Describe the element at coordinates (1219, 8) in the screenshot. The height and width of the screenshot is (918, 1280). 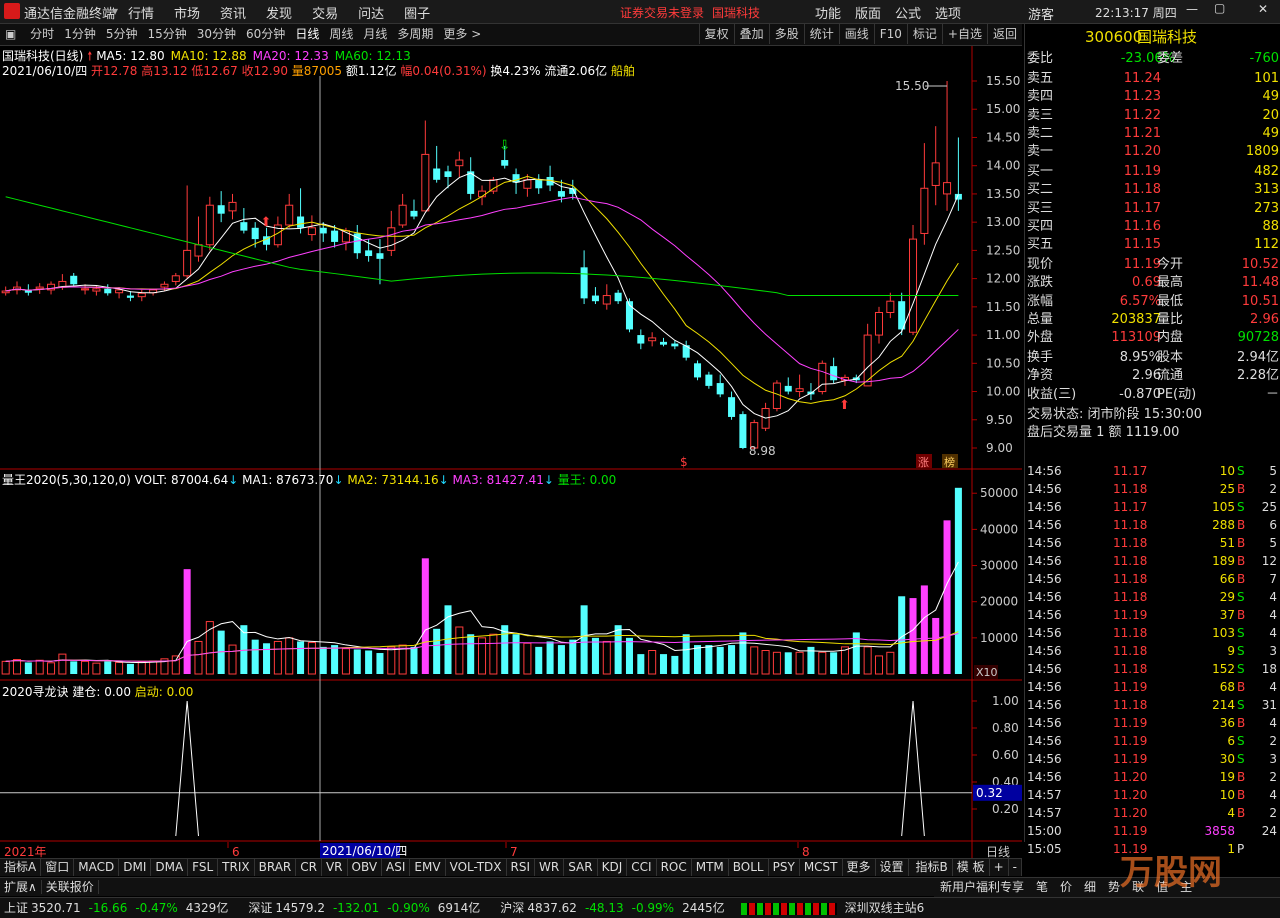
I see `maximize-icon: ▢` at that location.